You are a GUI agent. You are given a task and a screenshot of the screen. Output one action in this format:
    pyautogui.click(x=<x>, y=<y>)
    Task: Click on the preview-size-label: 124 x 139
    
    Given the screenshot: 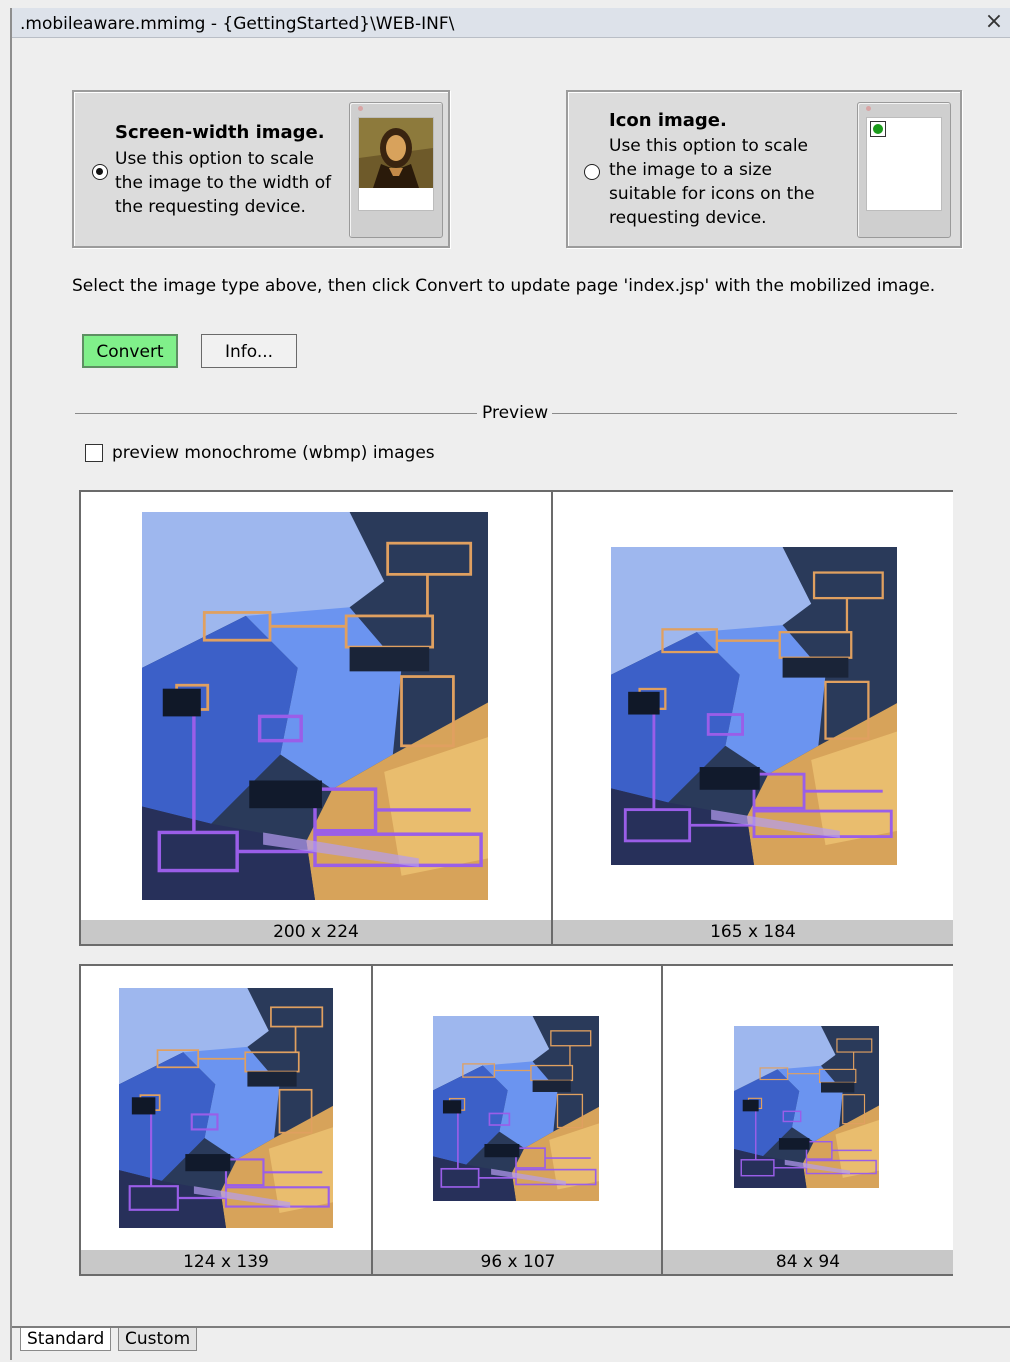 What is the action you would take?
    pyautogui.click(x=226, y=1262)
    